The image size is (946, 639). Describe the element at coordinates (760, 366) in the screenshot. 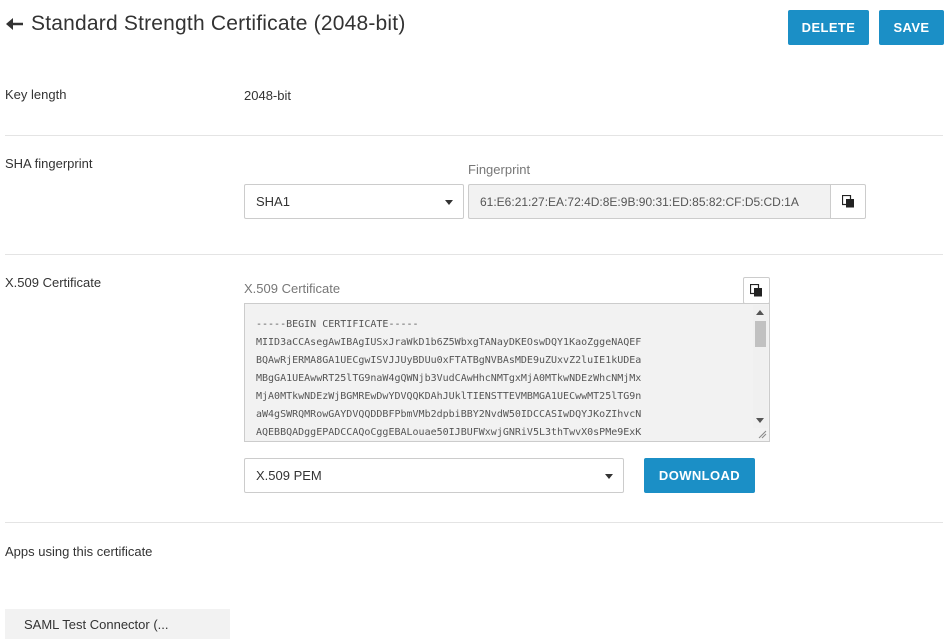

I see `certificate-scrollbar` at that location.